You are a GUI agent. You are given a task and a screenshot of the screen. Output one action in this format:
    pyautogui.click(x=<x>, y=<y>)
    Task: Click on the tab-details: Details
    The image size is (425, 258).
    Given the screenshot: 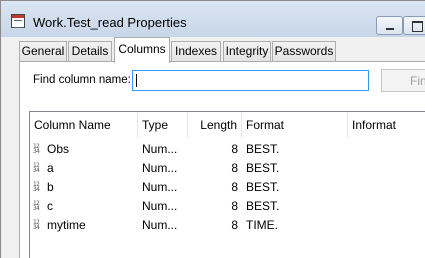 What is the action you would take?
    pyautogui.click(x=90, y=51)
    